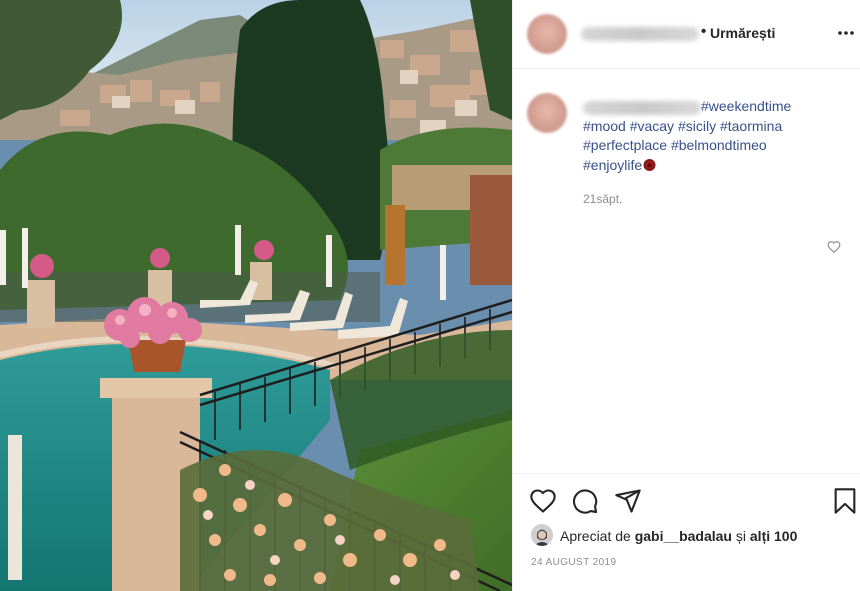 This screenshot has height=591, width=860. What do you see at coordinates (652, 126) in the screenshot?
I see `hashtag-link: #vacay` at bounding box center [652, 126].